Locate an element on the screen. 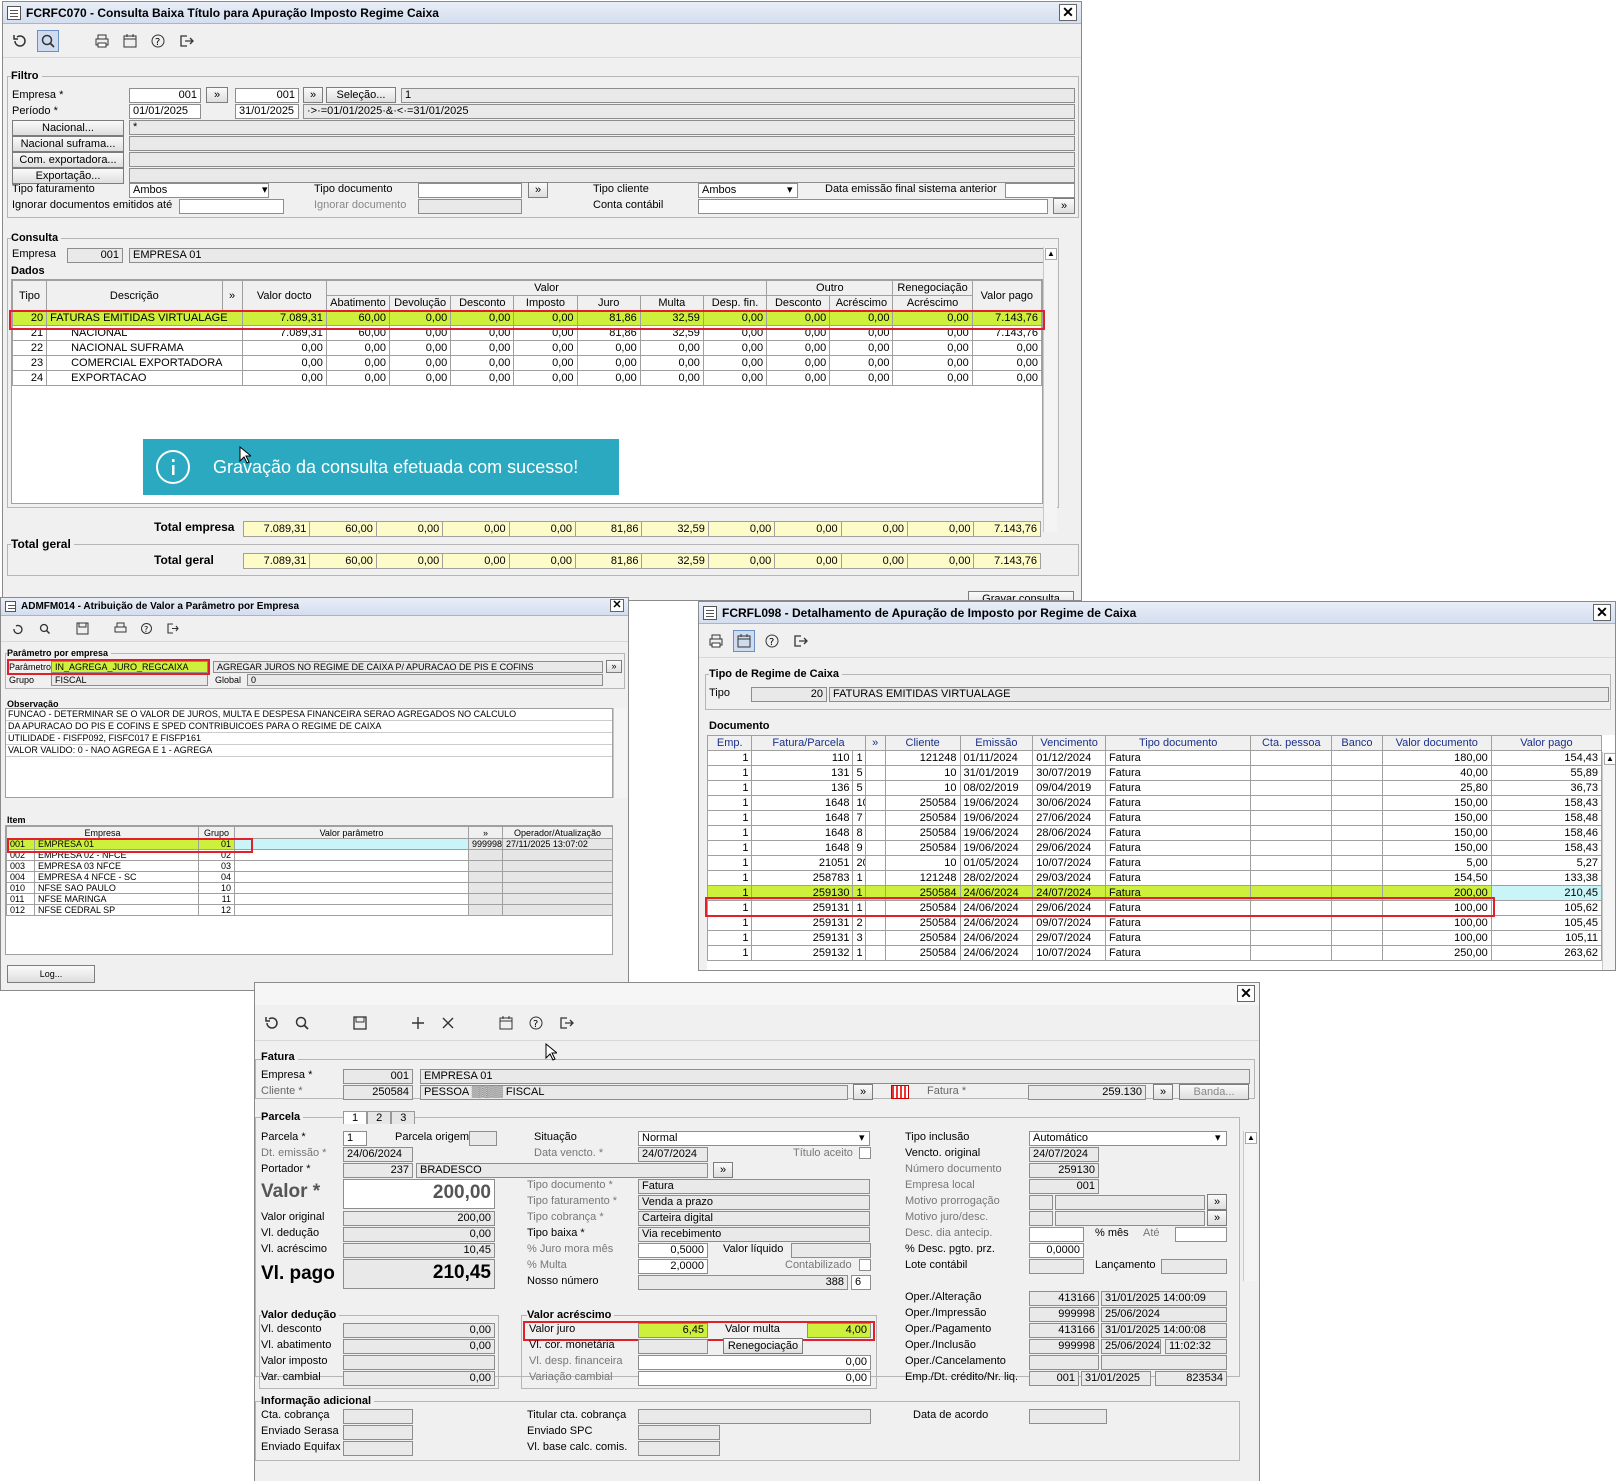 The image size is (1616, 1481). titulo-aceito-checkbox is located at coordinates (865, 1153).